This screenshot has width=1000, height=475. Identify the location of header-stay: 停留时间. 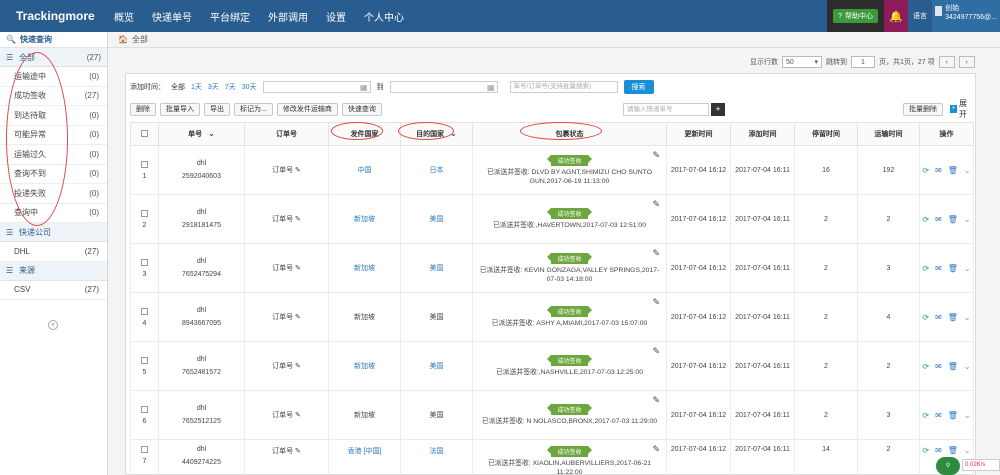
(826, 134).